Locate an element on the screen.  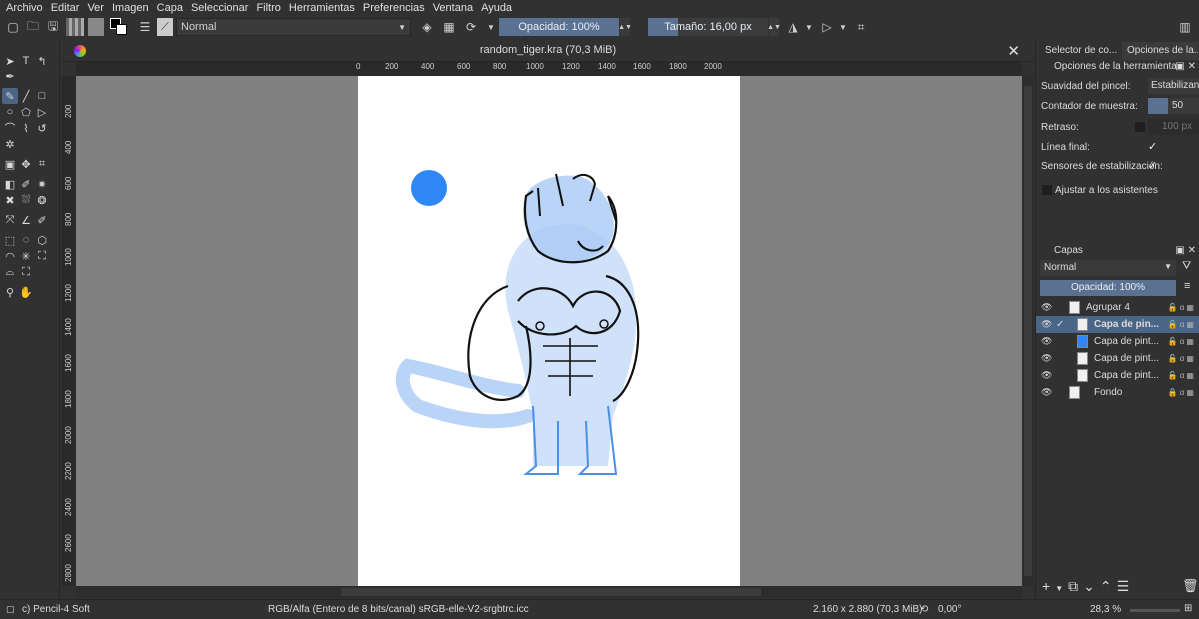
polygon-select-icon: ⬡ is located at coordinates (42, 240).